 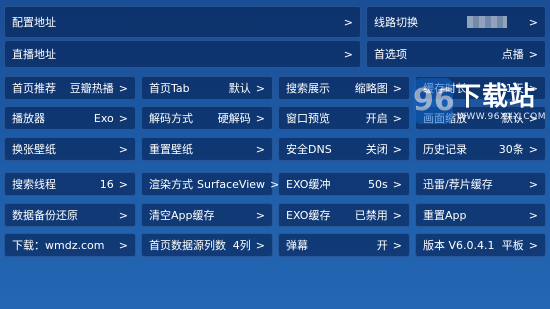 I want to click on setting-label: 数据备份还原, so click(x=45, y=215).